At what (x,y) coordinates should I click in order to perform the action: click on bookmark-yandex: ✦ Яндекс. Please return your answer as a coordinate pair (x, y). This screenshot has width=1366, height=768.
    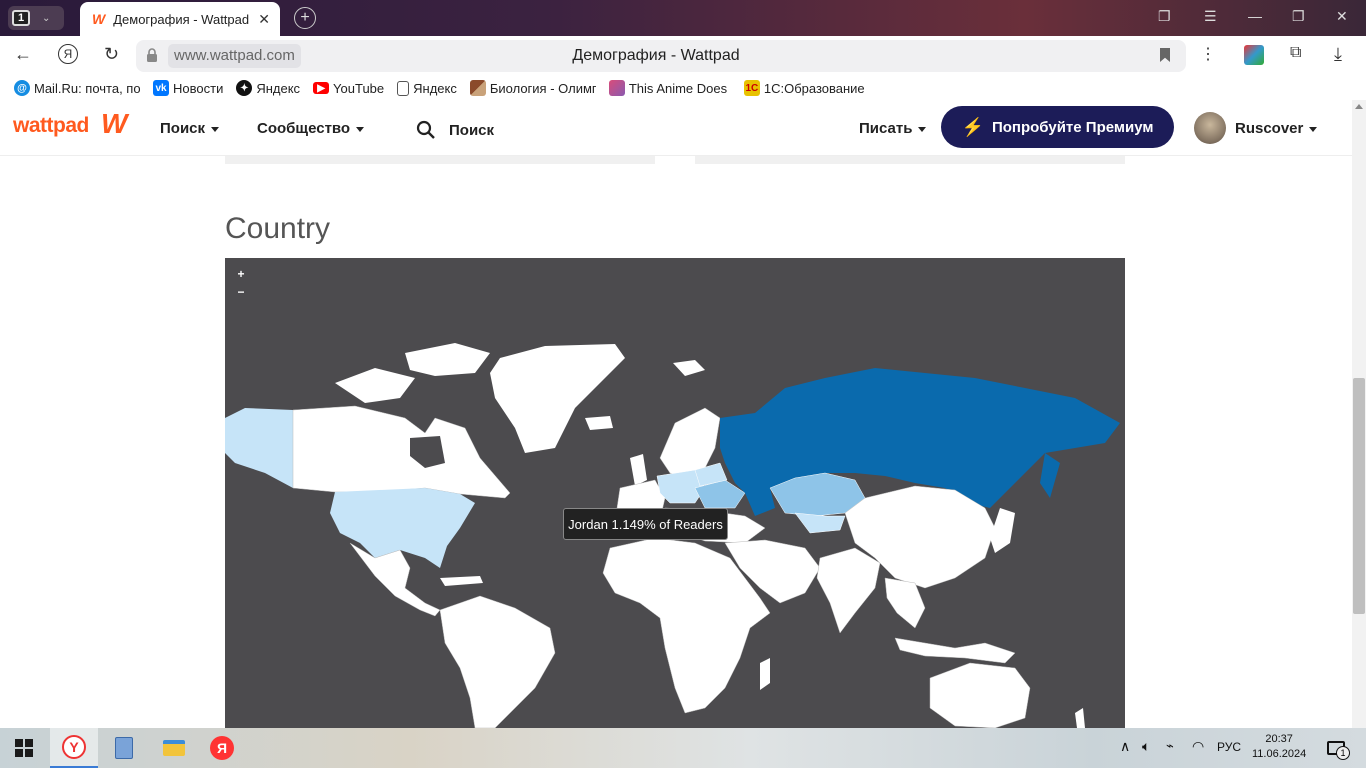
    Looking at the image, I should click on (268, 88).